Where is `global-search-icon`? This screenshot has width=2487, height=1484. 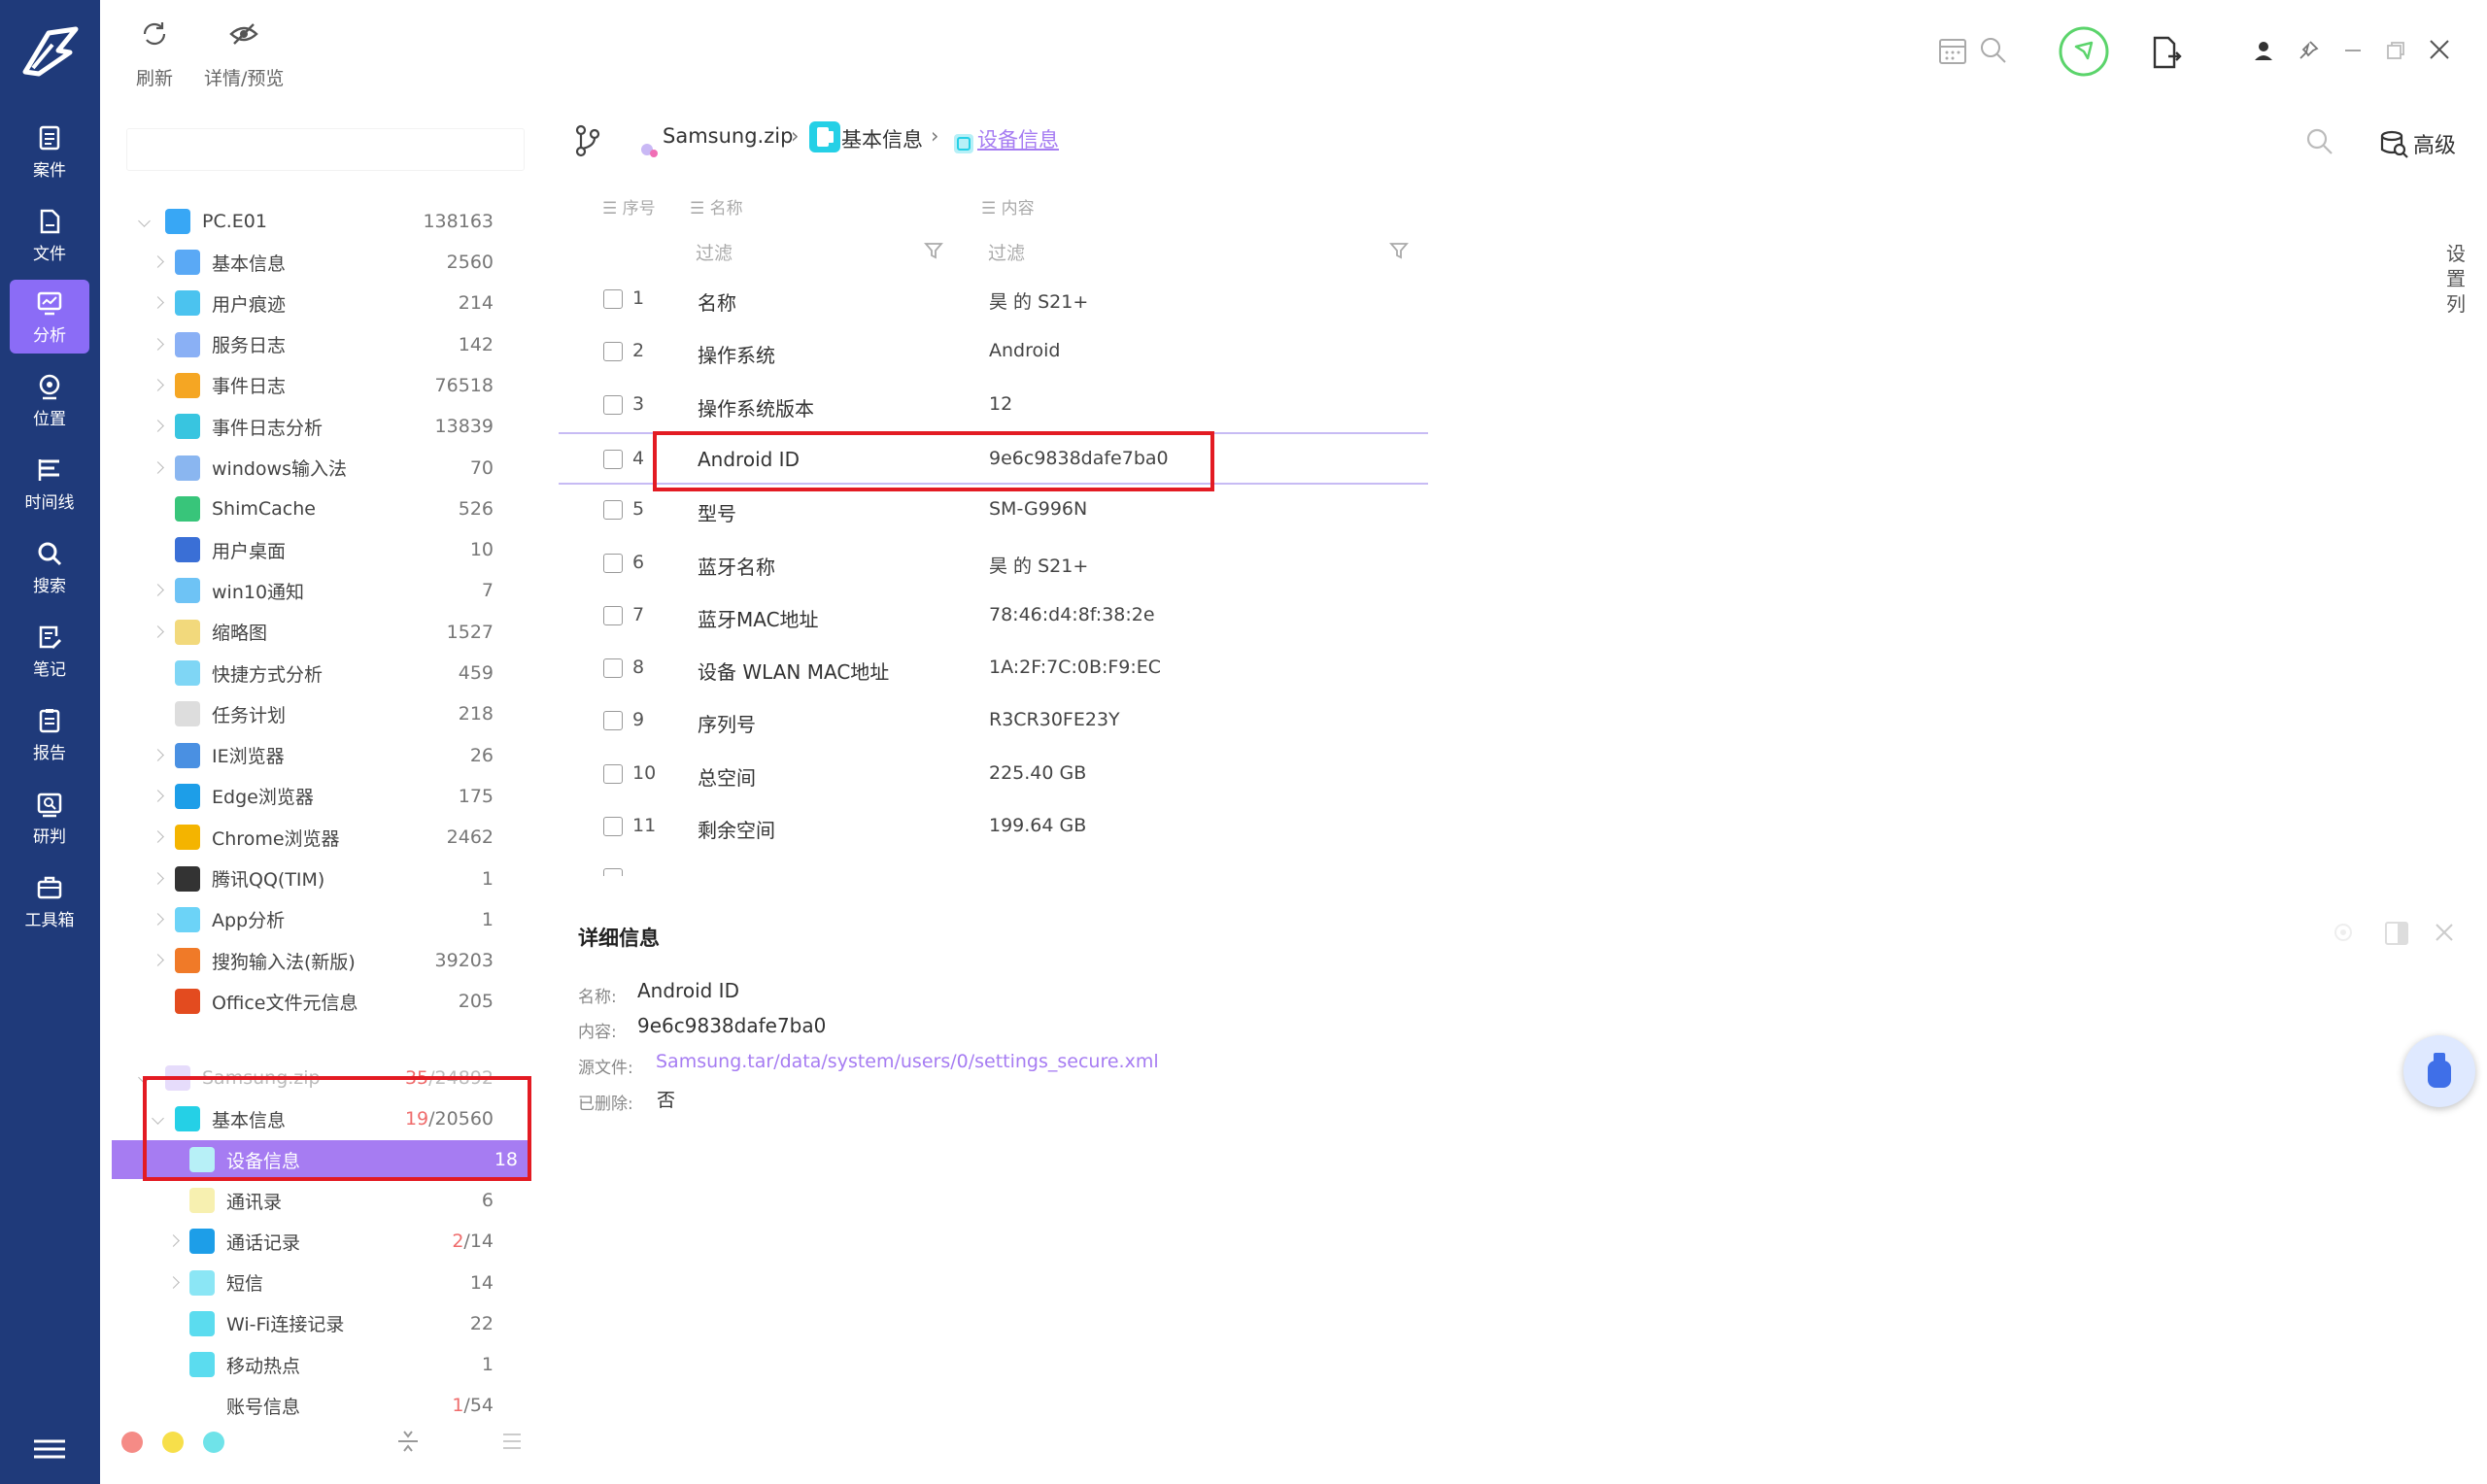 global-search-icon is located at coordinates (1993, 50).